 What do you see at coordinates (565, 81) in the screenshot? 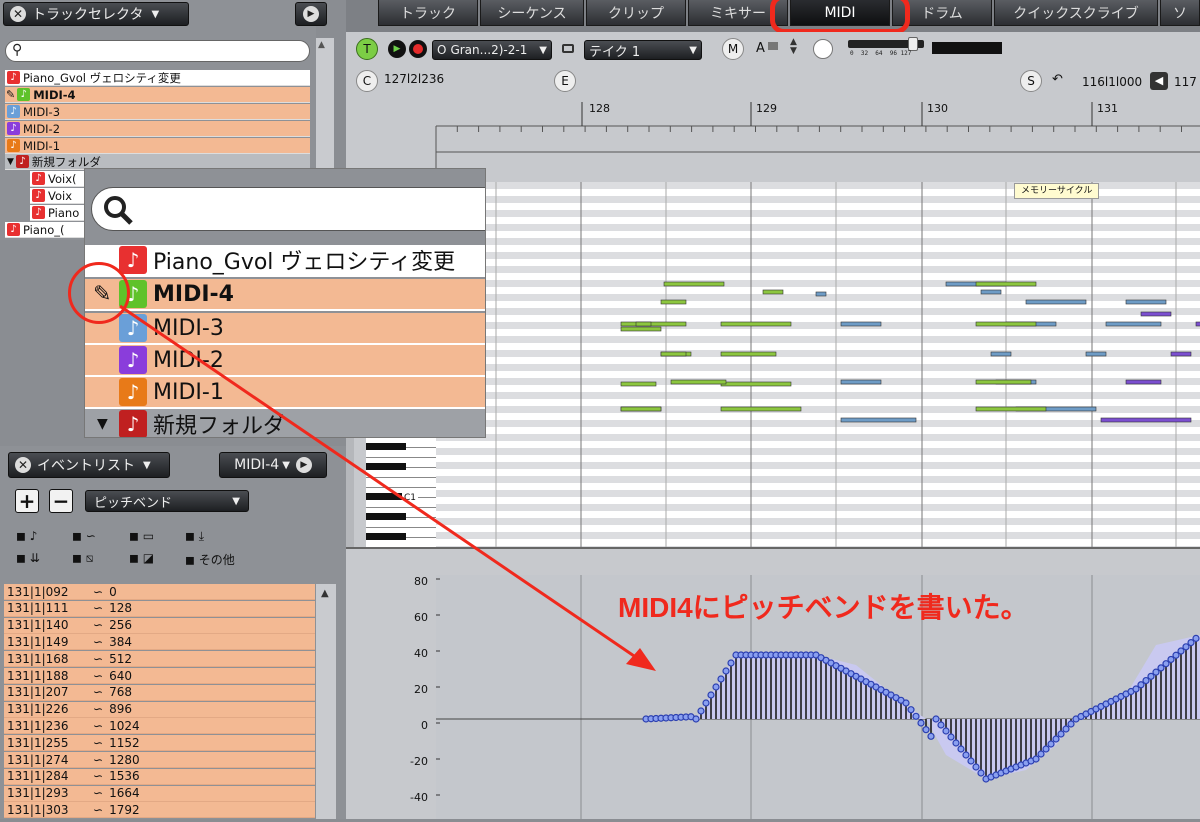
I see `e-button: E` at bounding box center [565, 81].